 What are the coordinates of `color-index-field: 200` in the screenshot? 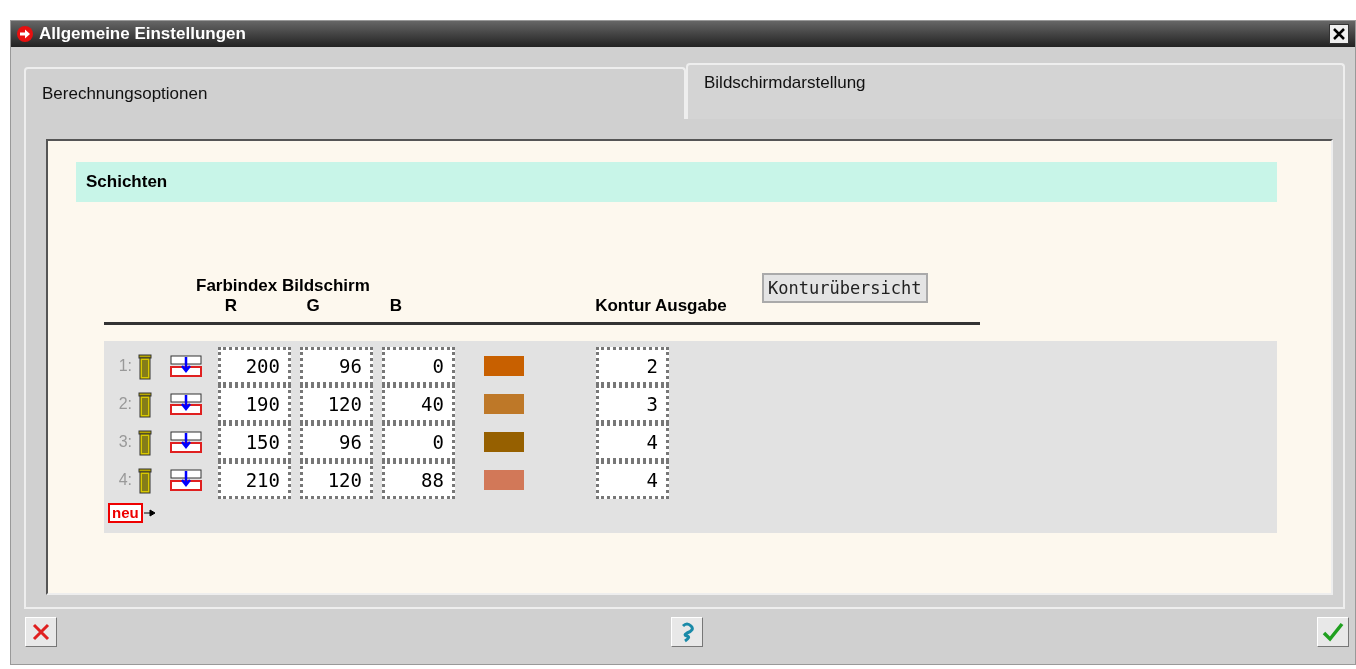 It's located at (254, 366).